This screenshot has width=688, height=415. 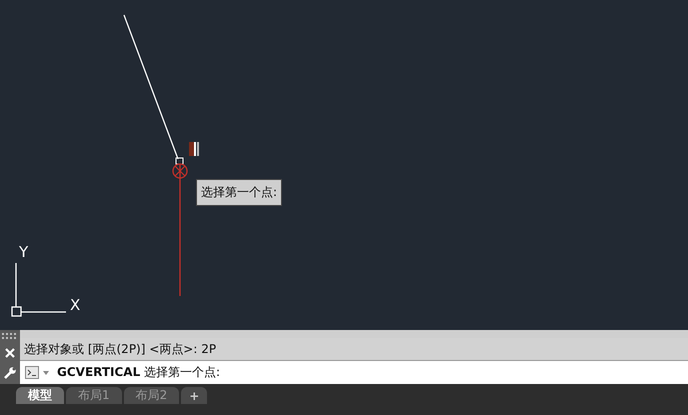 What do you see at coordinates (94, 395) in the screenshot?
I see `layout-tab: 布局1` at bounding box center [94, 395].